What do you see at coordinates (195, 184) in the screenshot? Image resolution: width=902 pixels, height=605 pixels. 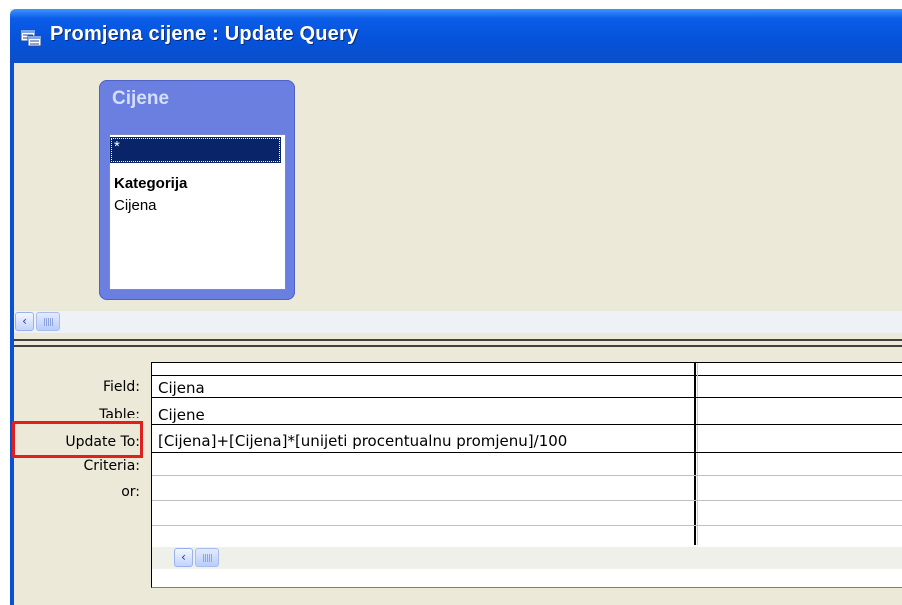 I see `field-list-item-kategorija: Kategorija` at bounding box center [195, 184].